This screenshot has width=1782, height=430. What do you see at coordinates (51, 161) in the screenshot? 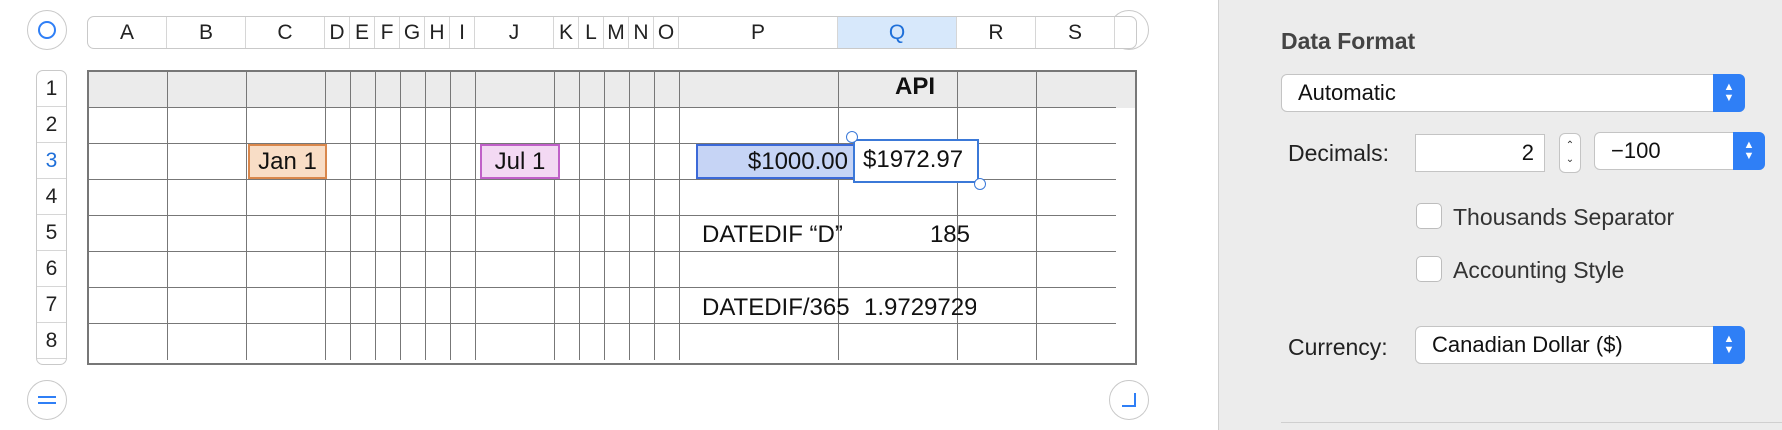
I see `row-header-3: 3` at bounding box center [51, 161].